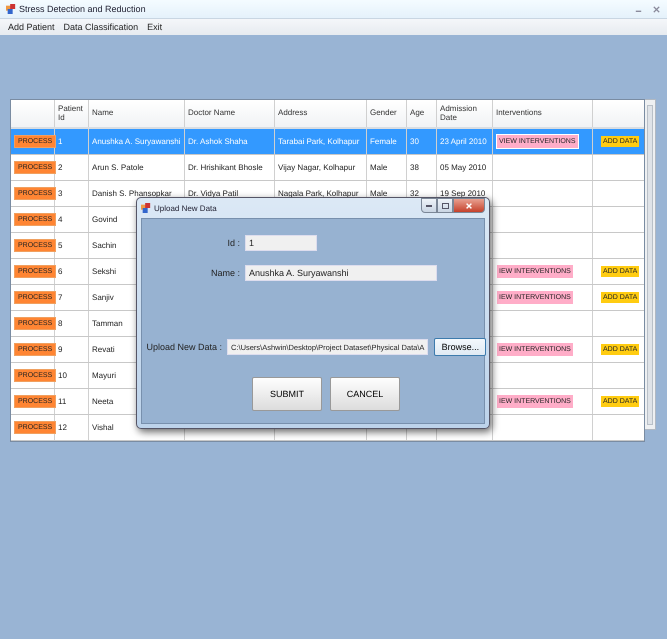 The width and height of the screenshot is (667, 639). Describe the element at coordinates (136, 141) in the screenshot. I see `table-cell: Anushka A. Suryawanshi` at that location.